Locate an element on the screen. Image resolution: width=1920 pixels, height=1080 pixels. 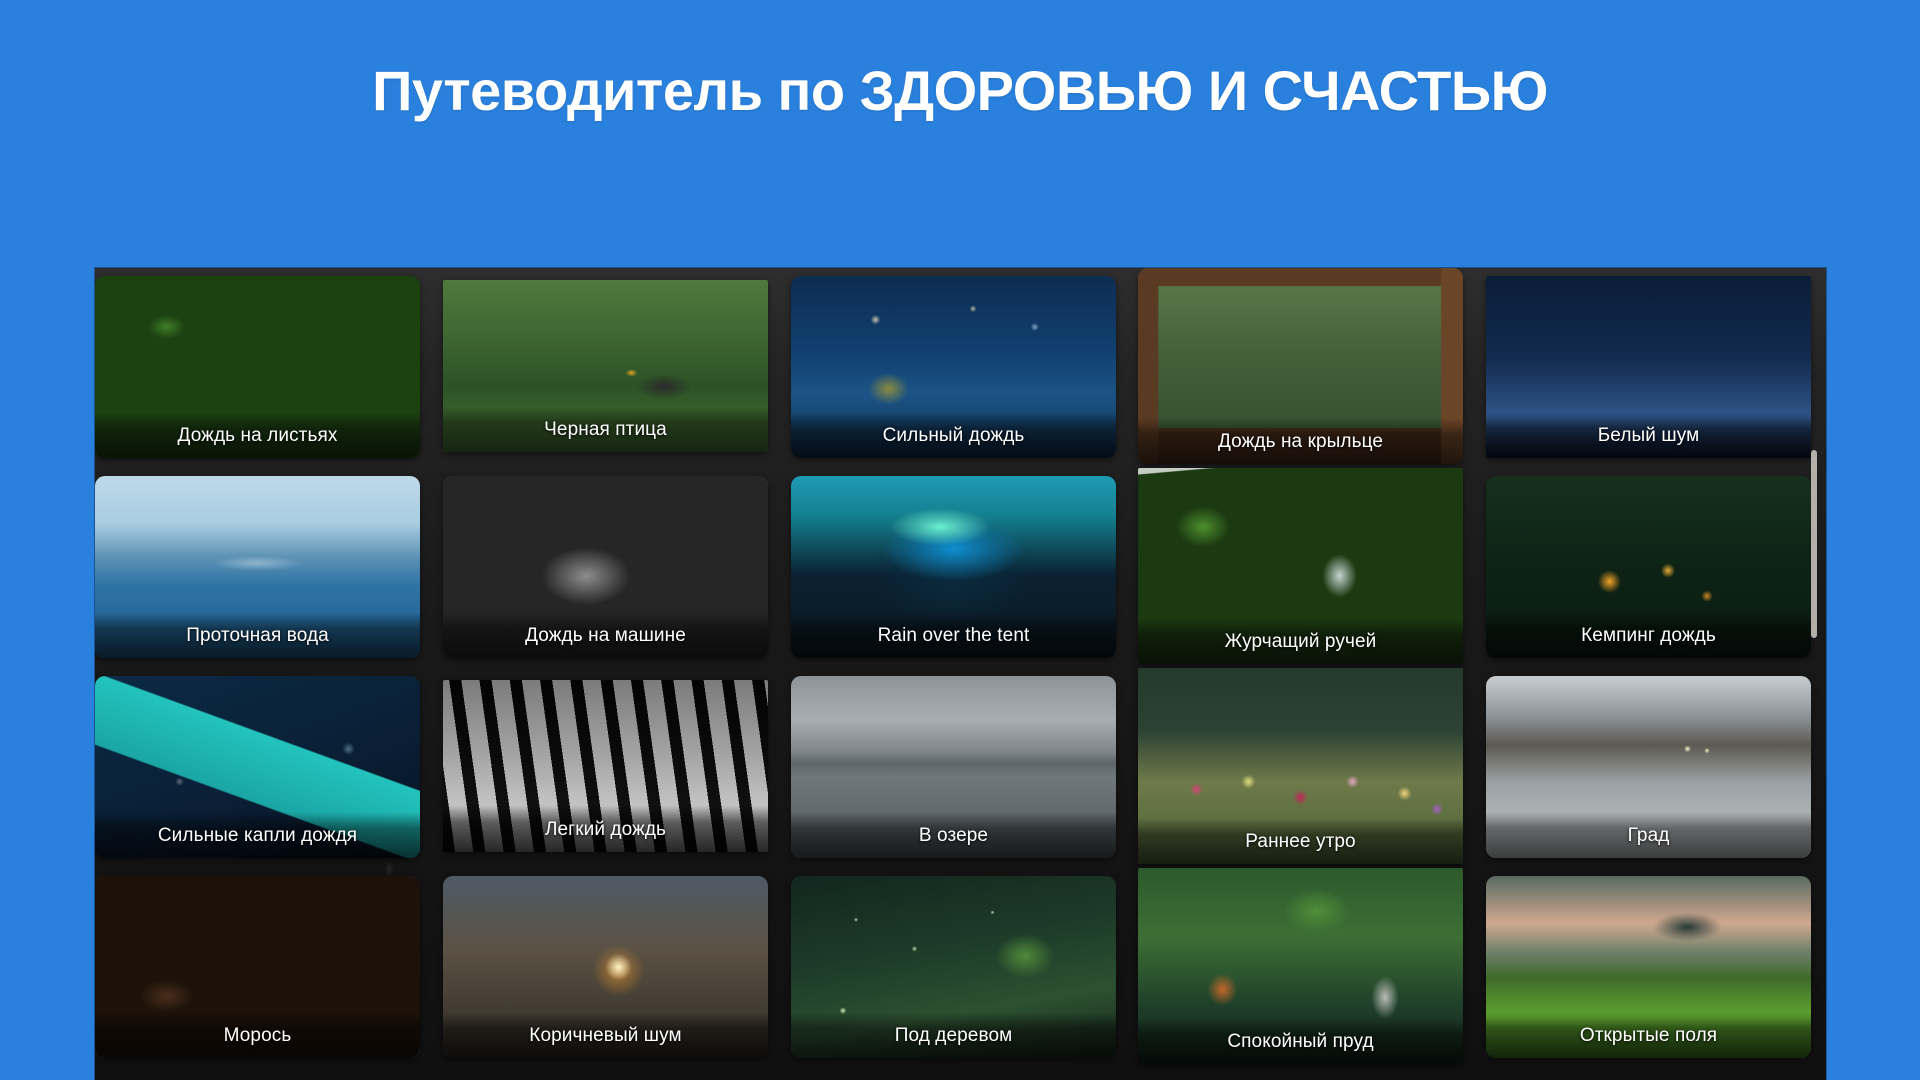
sound-card-label: Дождь на листьях is located at coordinates (257, 435).